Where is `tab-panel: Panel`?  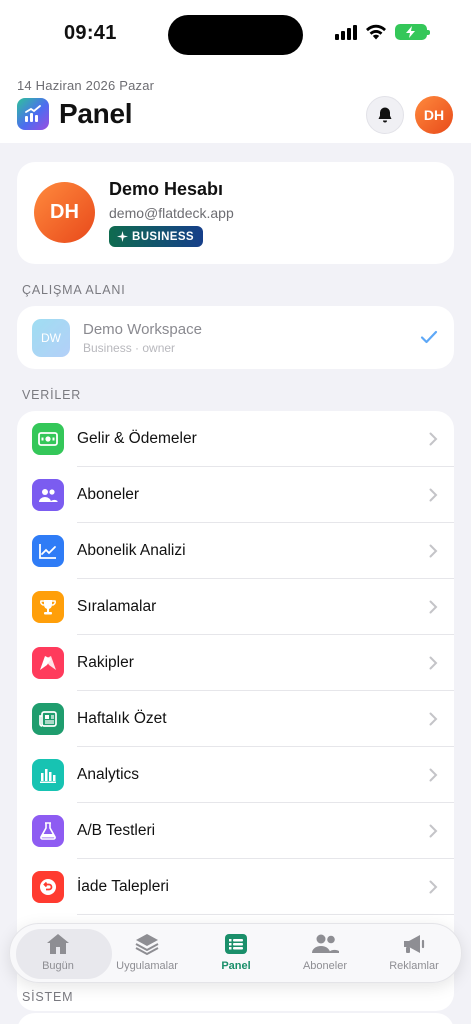
tab-panel: Panel is located at coordinates (236, 955).